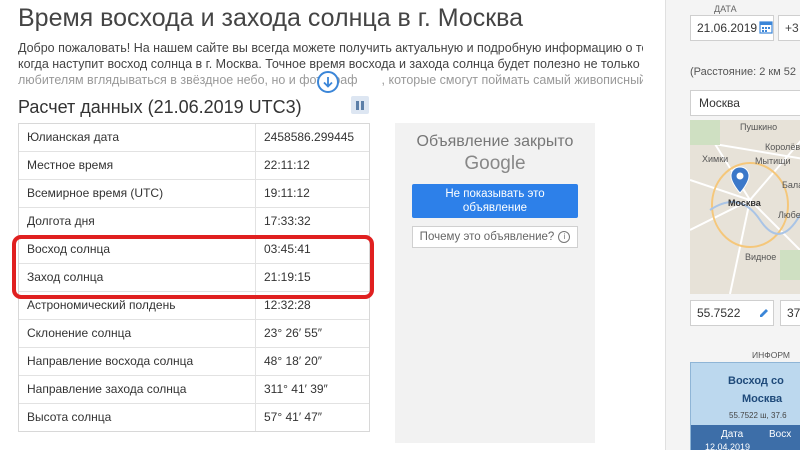 This screenshot has width=800, height=450. I want to click on why-ad-button: Почему это объявление? i, so click(495, 237).